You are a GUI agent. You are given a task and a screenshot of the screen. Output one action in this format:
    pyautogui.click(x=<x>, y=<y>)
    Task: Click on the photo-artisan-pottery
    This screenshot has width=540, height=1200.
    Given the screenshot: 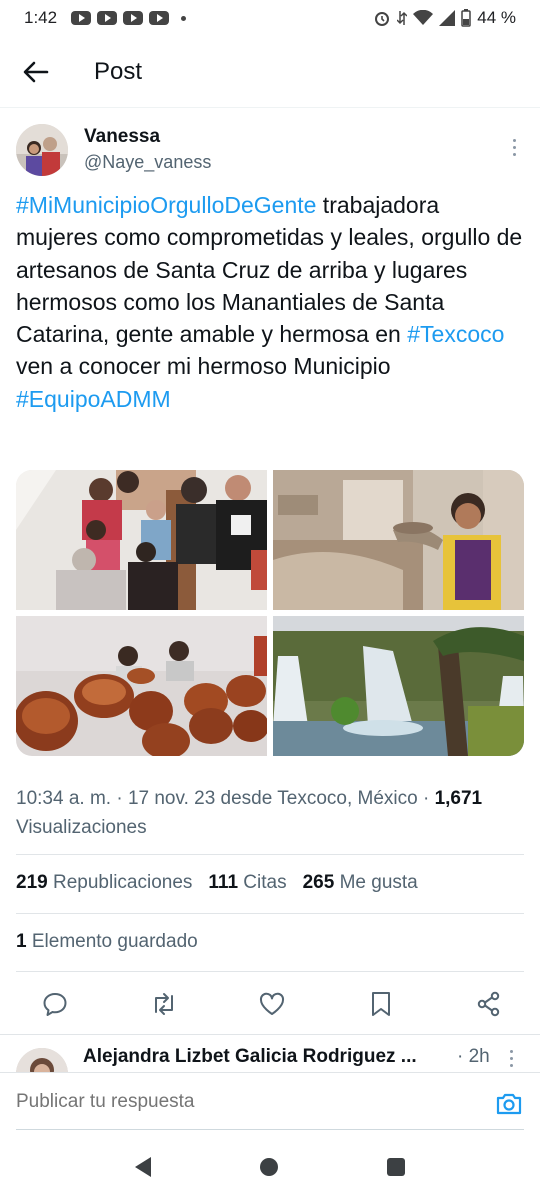 What is the action you would take?
    pyautogui.click(x=398, y=540)
    